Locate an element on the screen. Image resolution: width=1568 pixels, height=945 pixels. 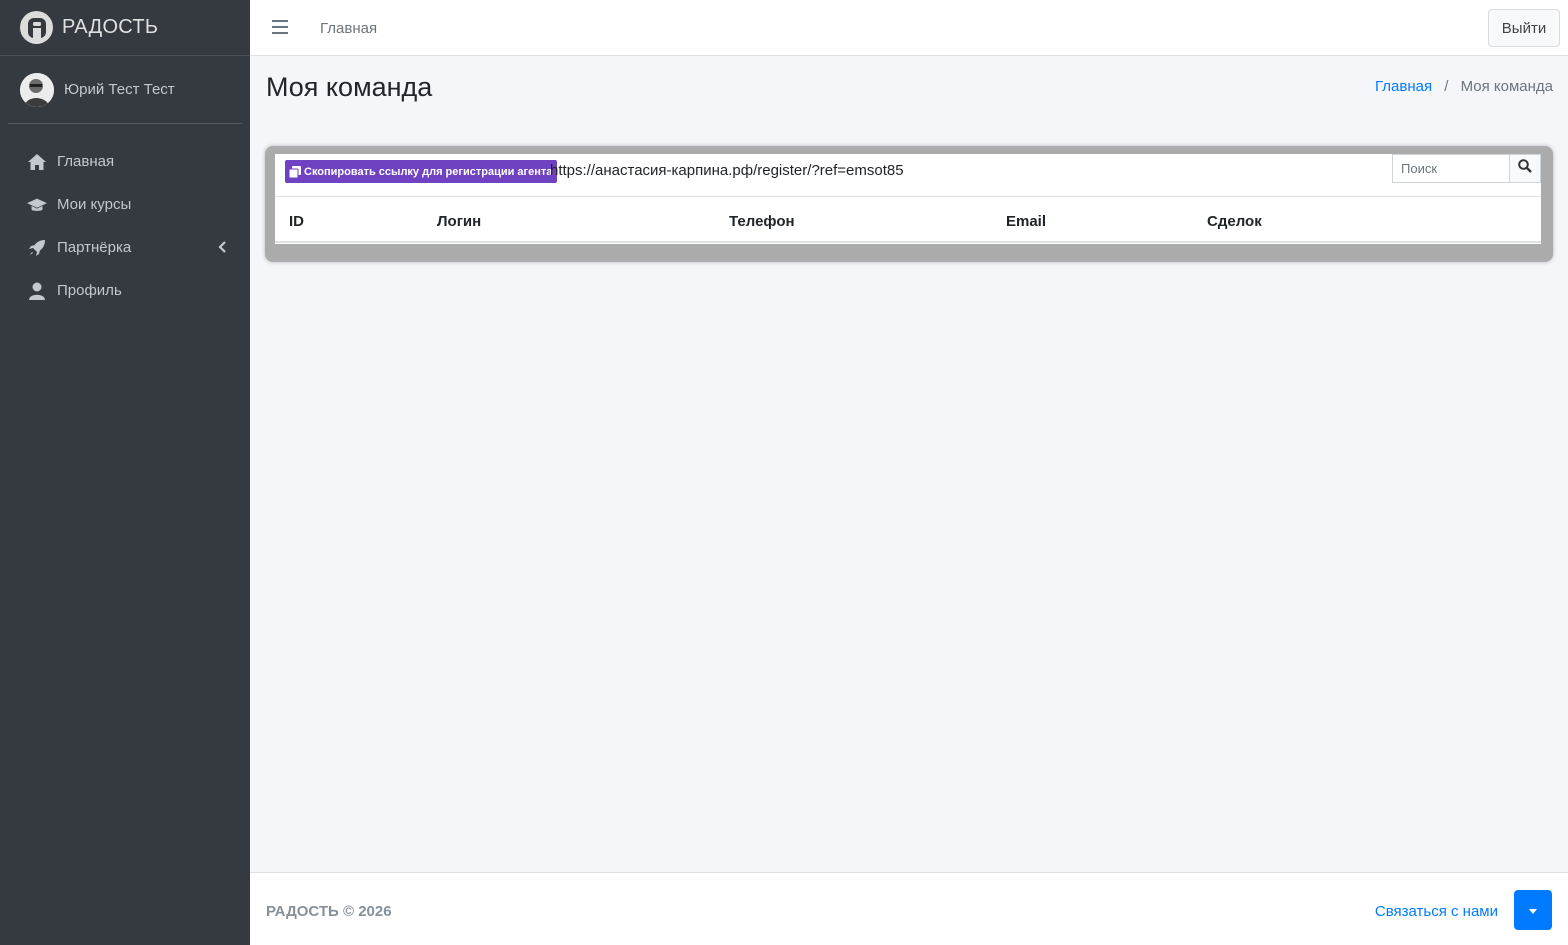
user-name: Юрий Тест Тест is located at coordinates (119, 89).